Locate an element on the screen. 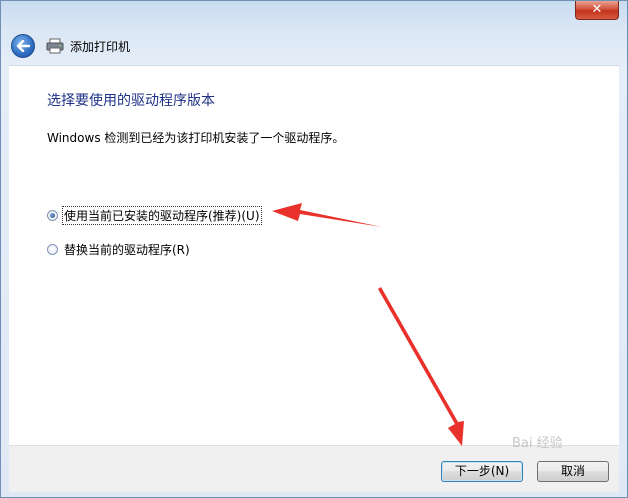 The image size is (628, 498). radio-button is located at coordinates (52, 249).